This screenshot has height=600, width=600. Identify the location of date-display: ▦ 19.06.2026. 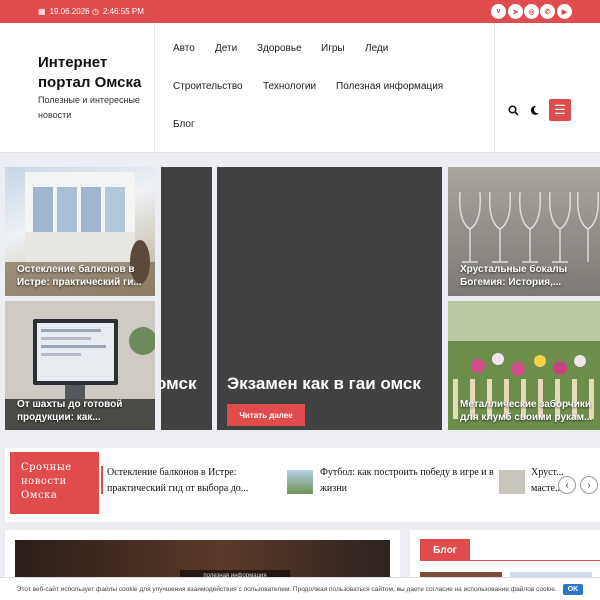
(64, 11).